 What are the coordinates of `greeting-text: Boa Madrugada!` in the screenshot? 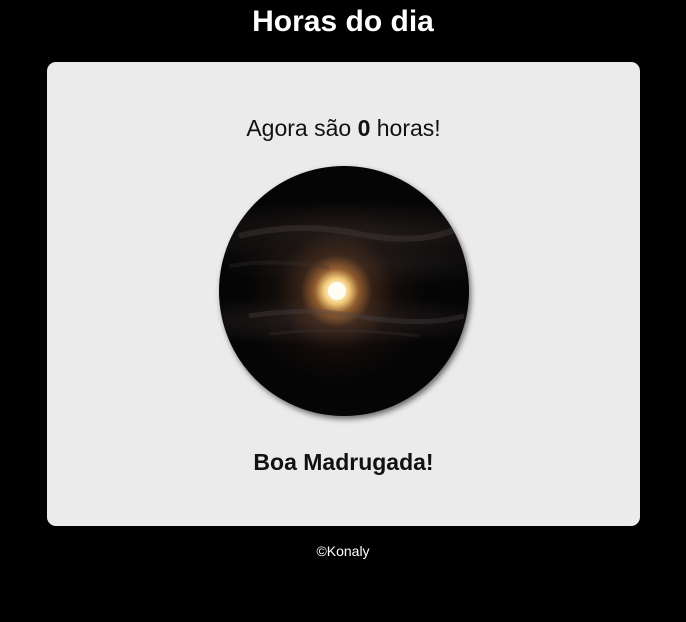 It's located at (343, 462).